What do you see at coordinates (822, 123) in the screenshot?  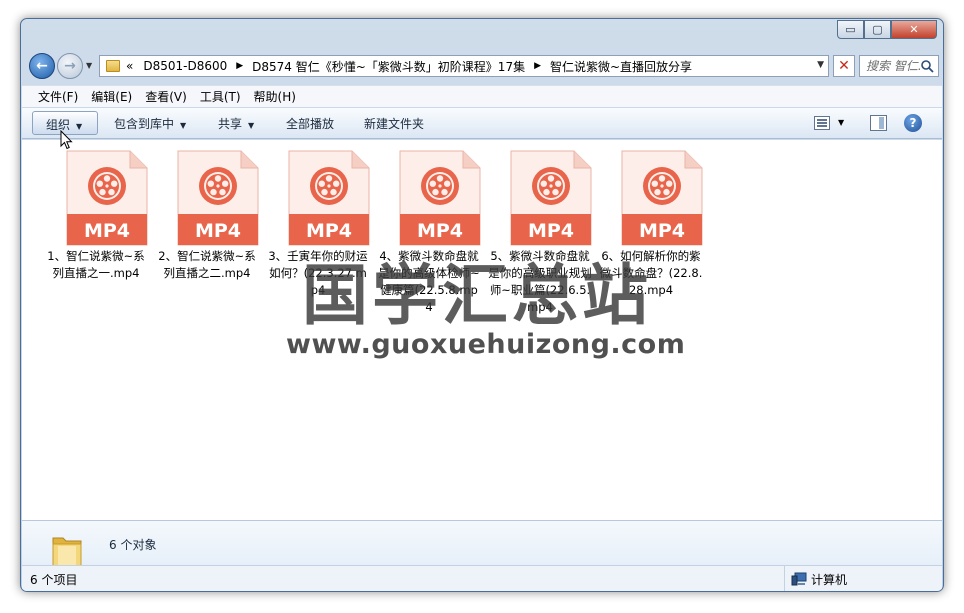 I see `change-view-icon` at bounding box center [822, 123].